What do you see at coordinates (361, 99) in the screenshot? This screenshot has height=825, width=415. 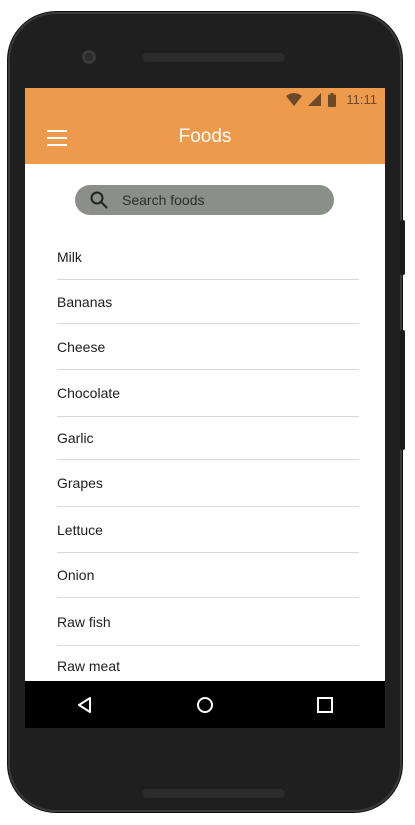 I see `status-time: 11:11` at bounding box center [361, 99].